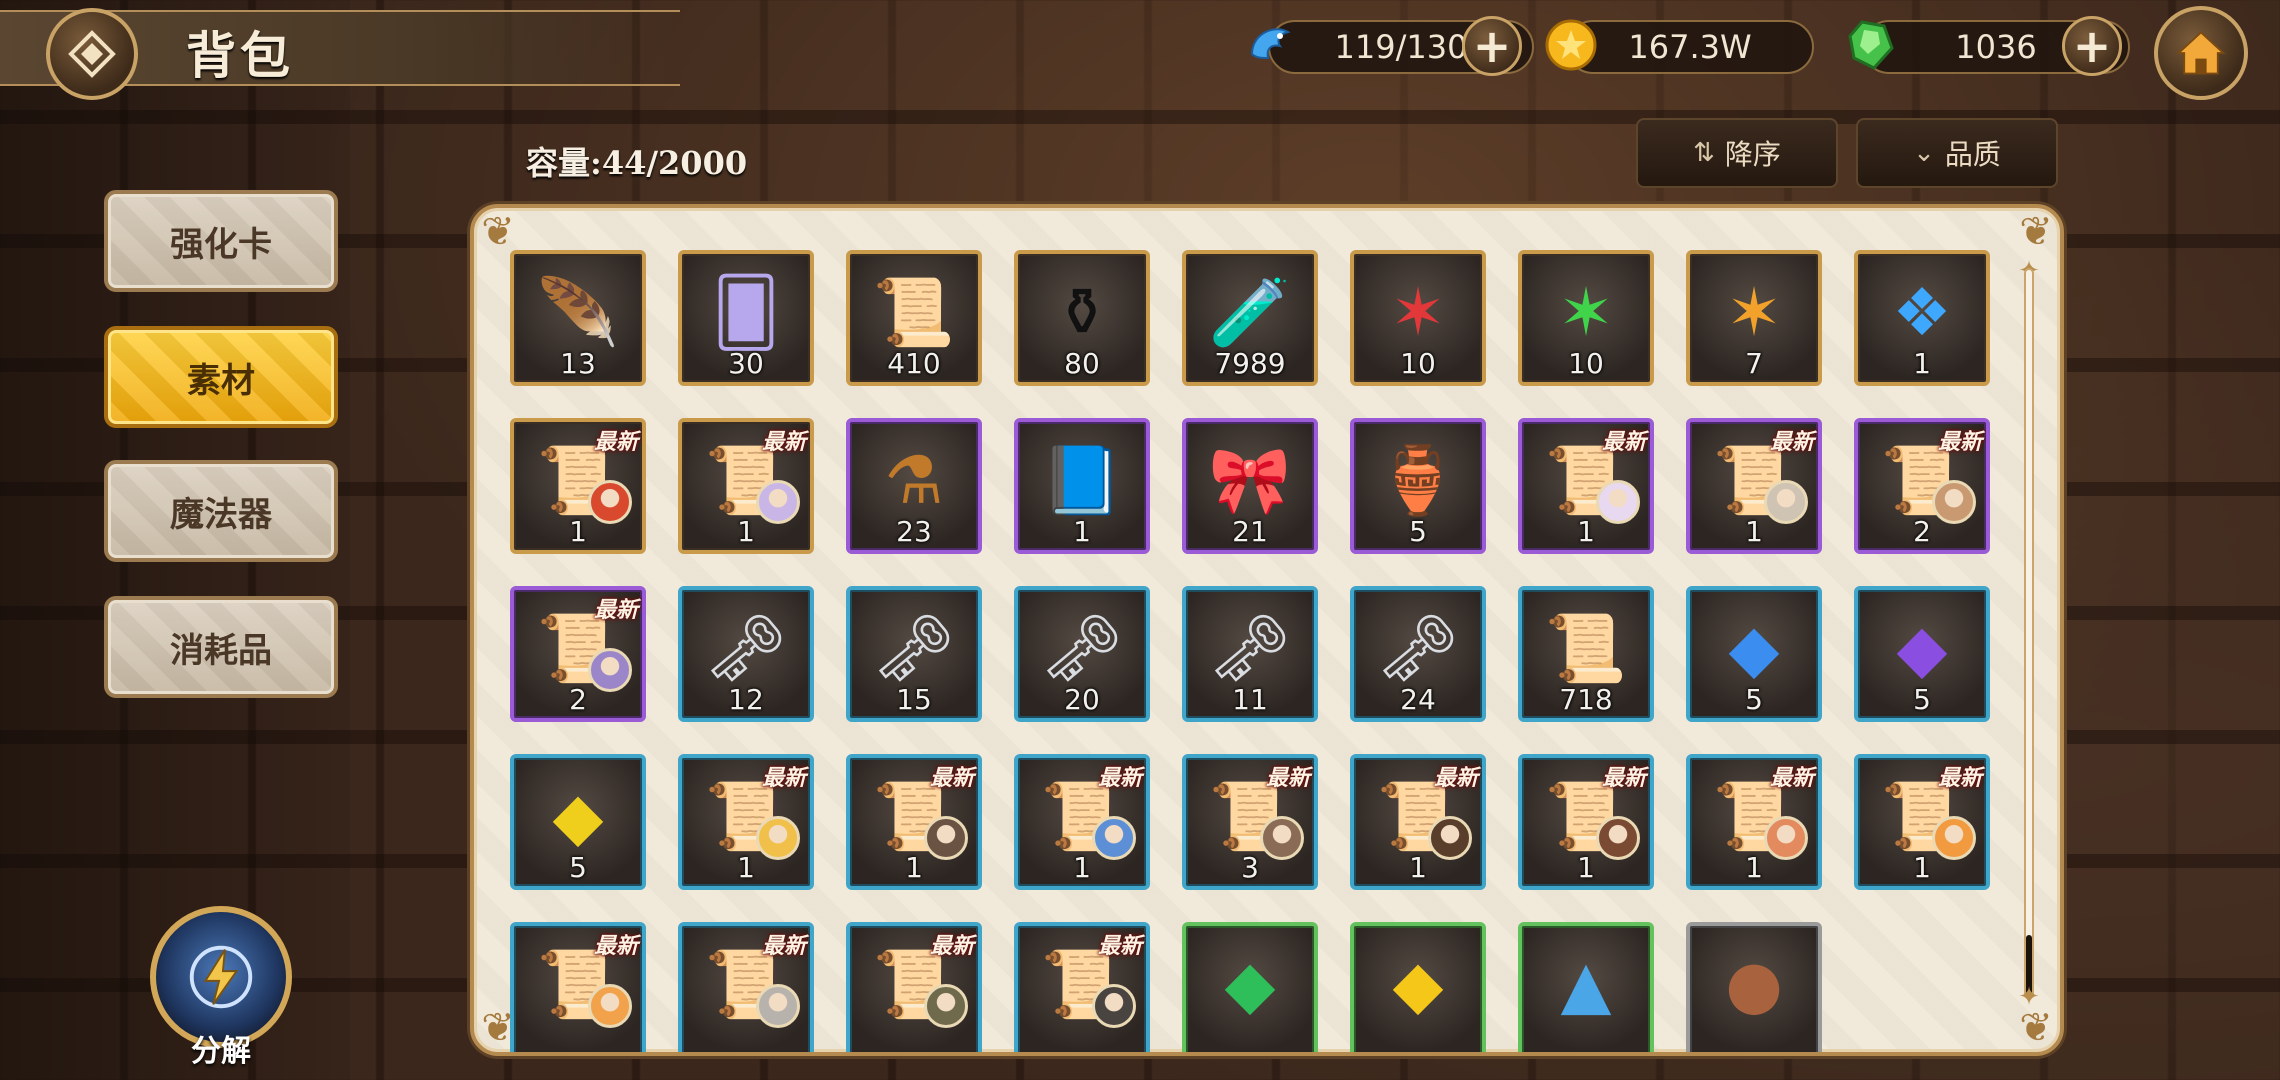 The width and height of the screenshot is (2280, 1080). Describe the element at coordinates (1250, 531) in the screenshot. I see `item-quantity: 21` at that location.